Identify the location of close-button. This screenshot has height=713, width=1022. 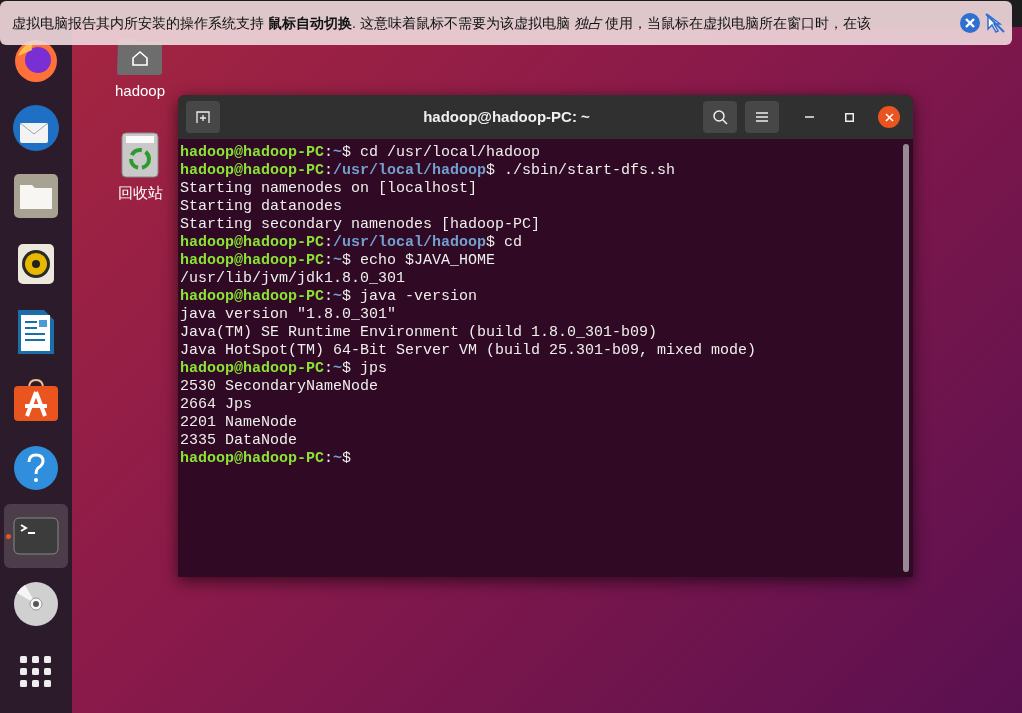
(889, 117).